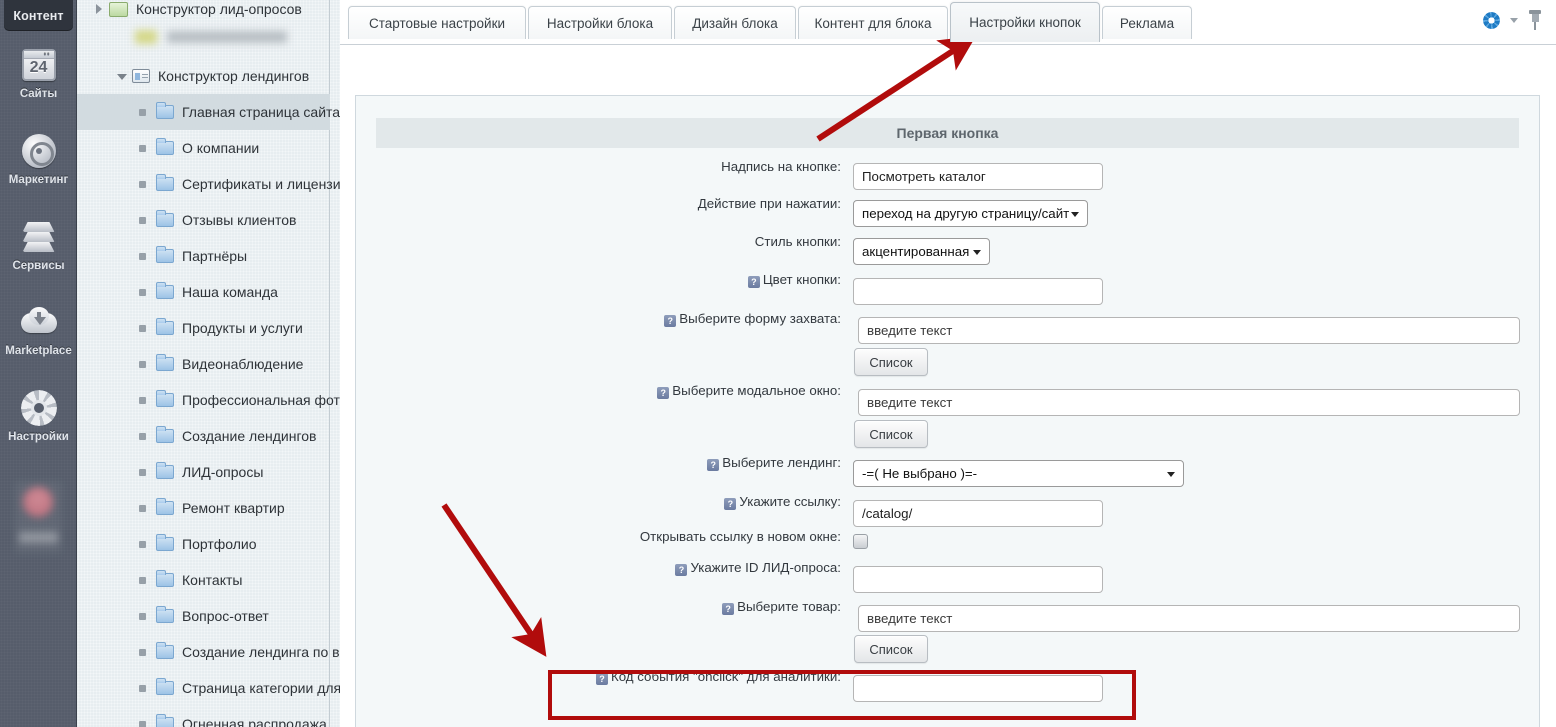 The height and width of the screenshot is (727, 1556). What do you see at coordinates (978, 579) in the screenshot?
I see `lead-survey-id-input` at bounding box center [978, 579].